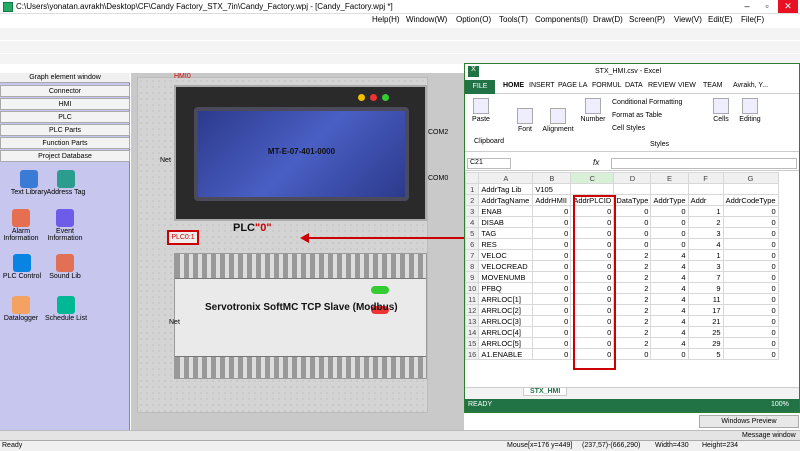 The height and width of the screenshot is (451, 800). What do you see at coordinates (65, 117) in the screenshot?
I see `sidebar-plc: PLC` at bounding box center [65, 117].